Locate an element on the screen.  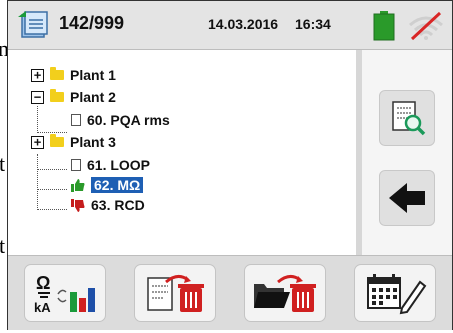
view-measure-button is located at coordinates (407, 118).